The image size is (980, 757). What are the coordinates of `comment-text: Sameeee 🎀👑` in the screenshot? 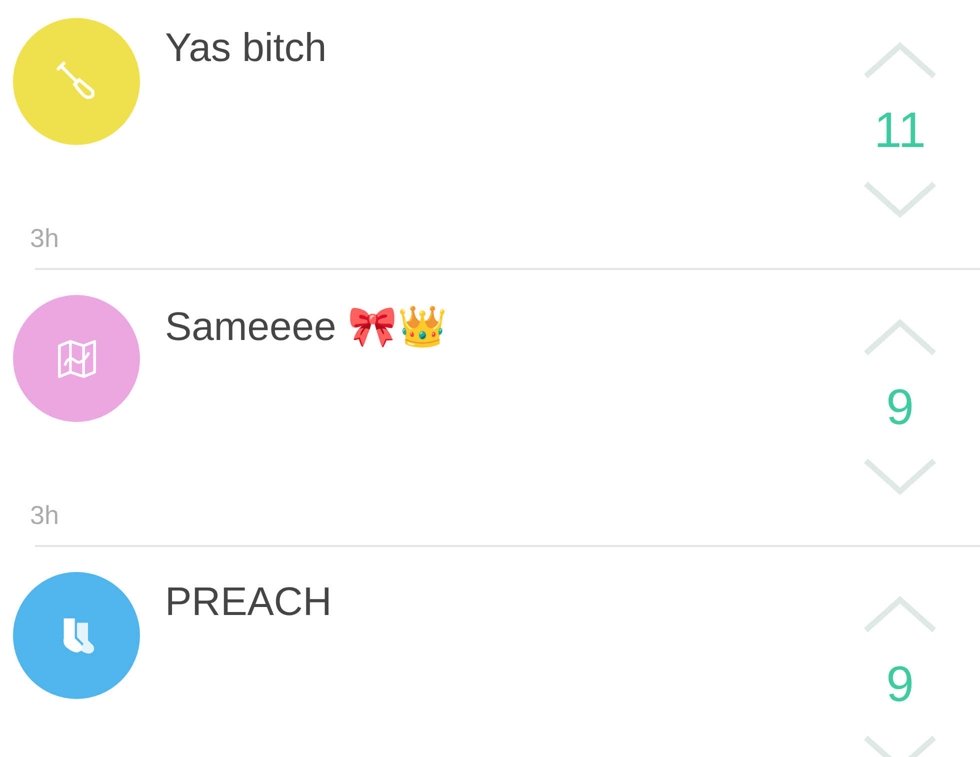 It's located at (306, 327).